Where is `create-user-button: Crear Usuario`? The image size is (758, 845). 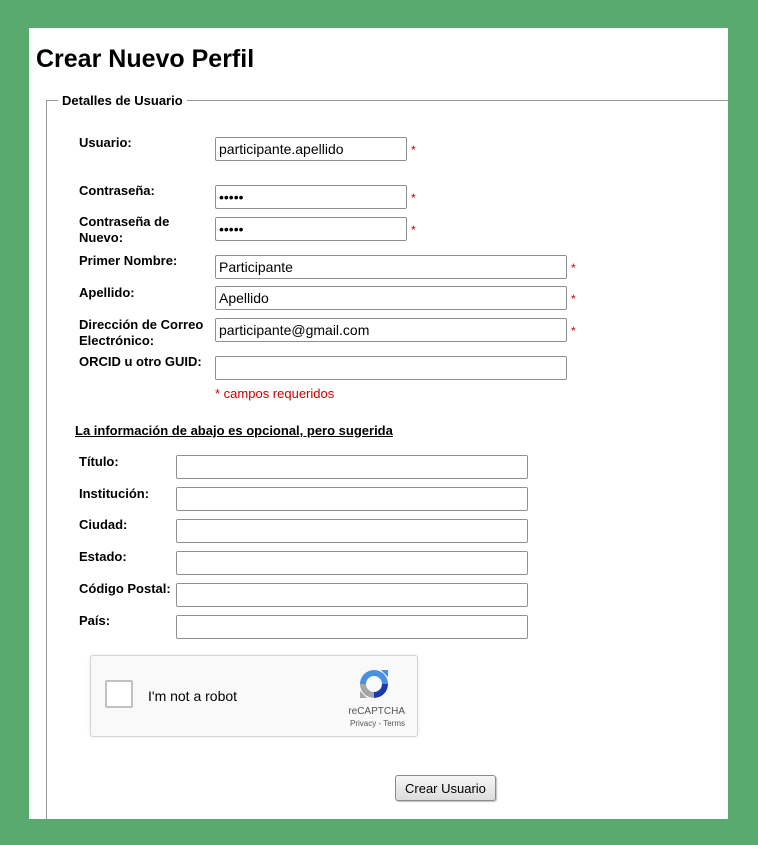 create-user-button: Crear Usuario is located at coordinates (445, 788).